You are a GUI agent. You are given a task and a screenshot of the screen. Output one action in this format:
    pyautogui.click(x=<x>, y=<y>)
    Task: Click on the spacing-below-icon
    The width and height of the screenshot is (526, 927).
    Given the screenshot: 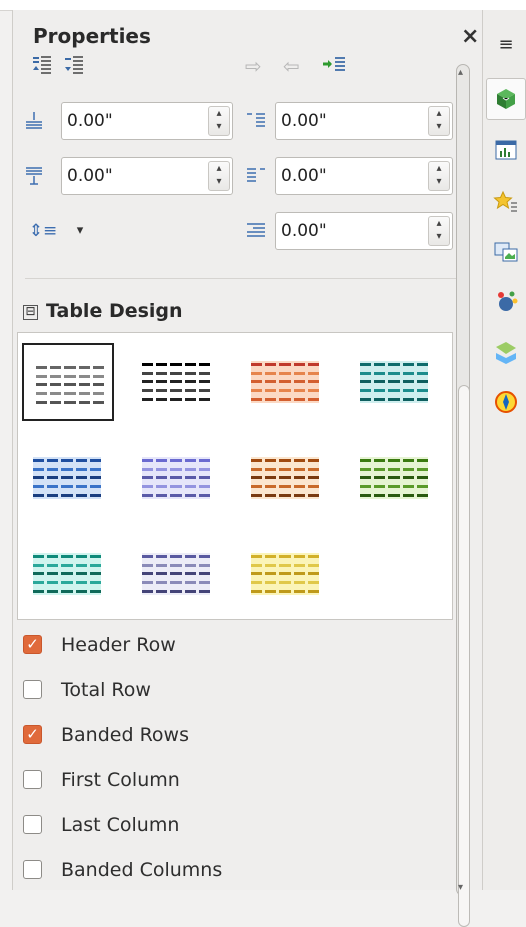 What is the action you would take?
    pyautogui.click(x=34, y=176)
    